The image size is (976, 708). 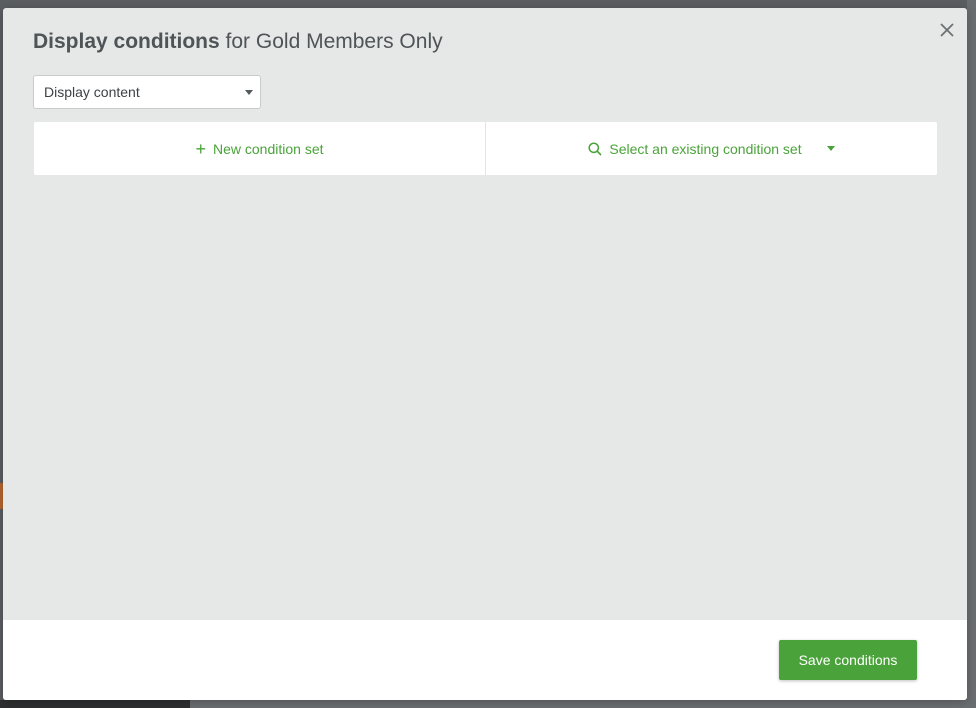 I want to click on display-mode-select-value: Display content, so click(x=92, y=92).